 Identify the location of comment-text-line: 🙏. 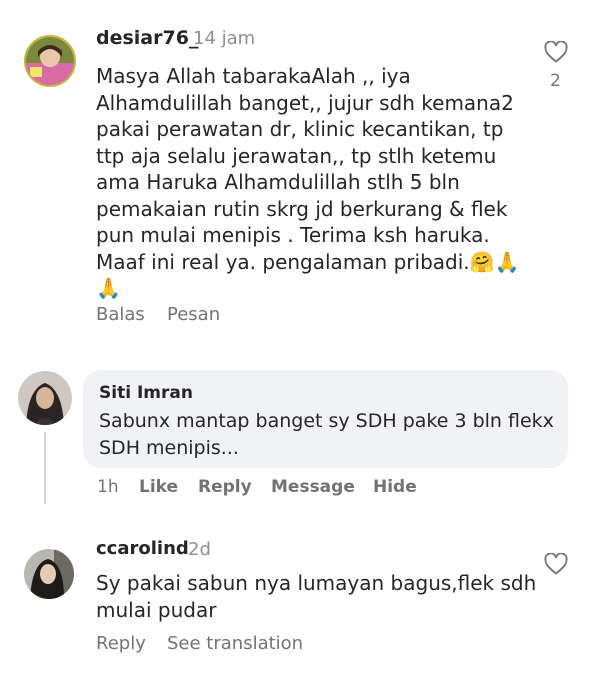
(108, 288).